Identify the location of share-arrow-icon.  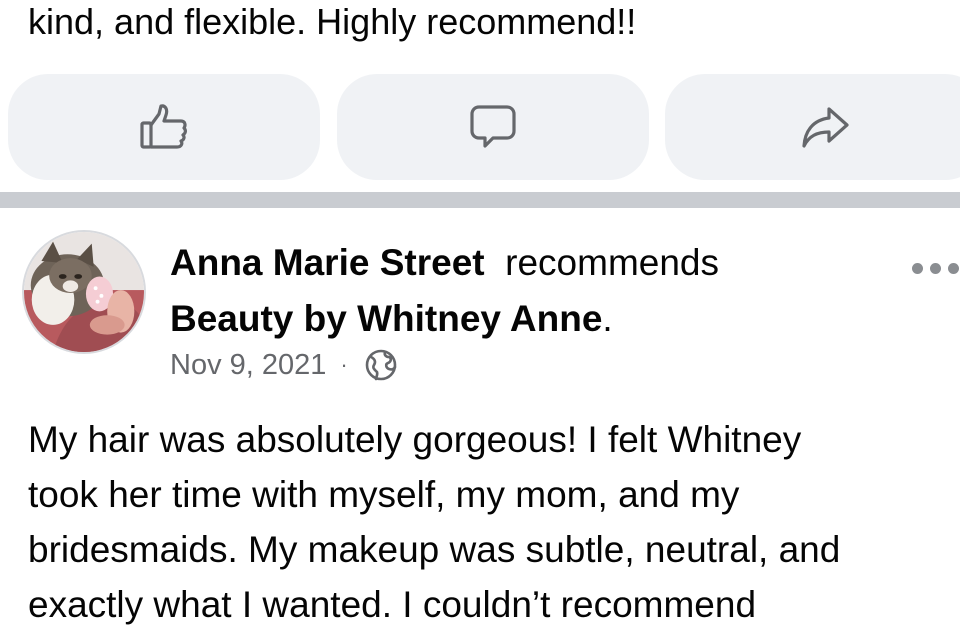
(825, 127).